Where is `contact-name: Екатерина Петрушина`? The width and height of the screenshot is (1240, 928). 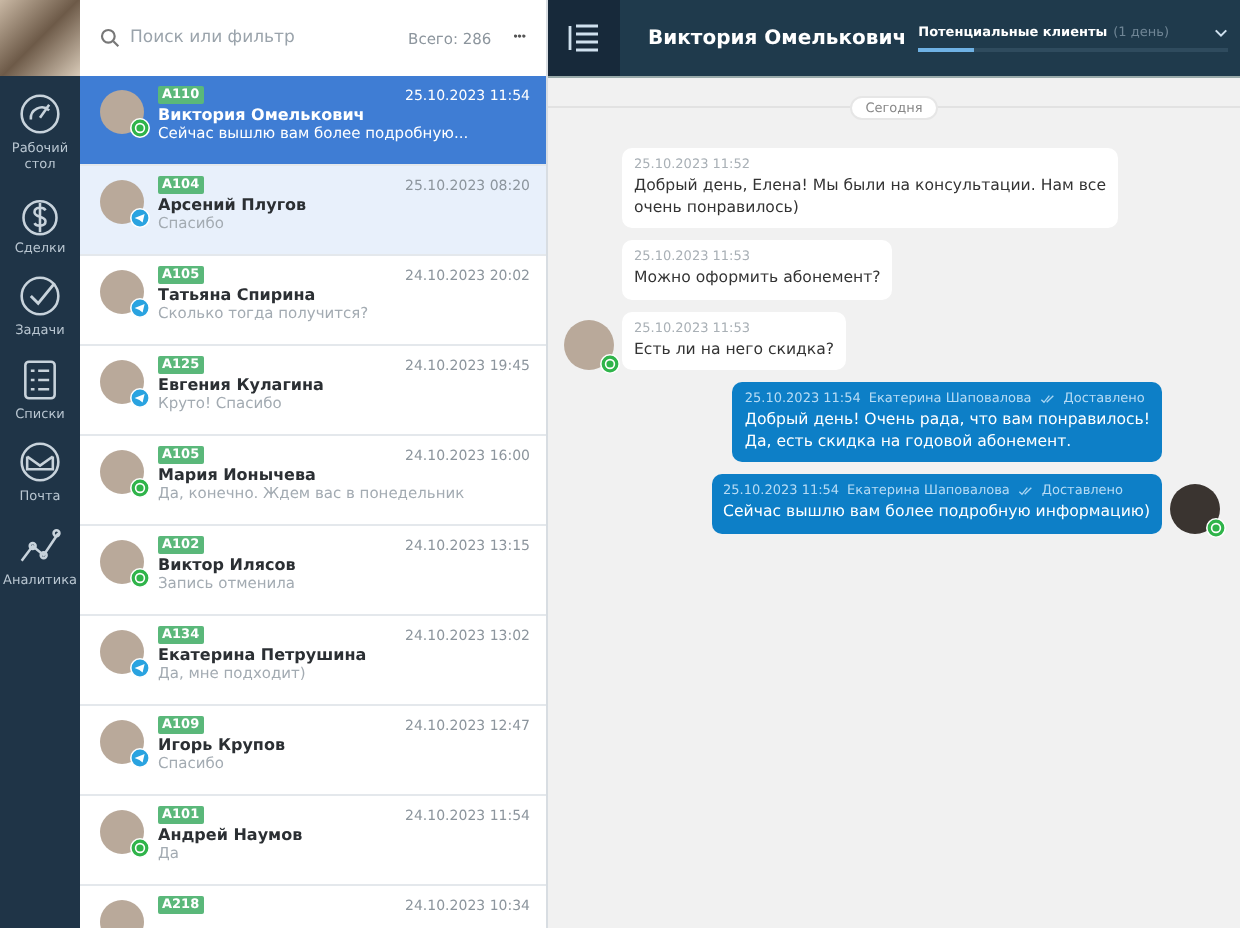
contact-name: Екатерина Петрушина is located at coordinates (263, 655).